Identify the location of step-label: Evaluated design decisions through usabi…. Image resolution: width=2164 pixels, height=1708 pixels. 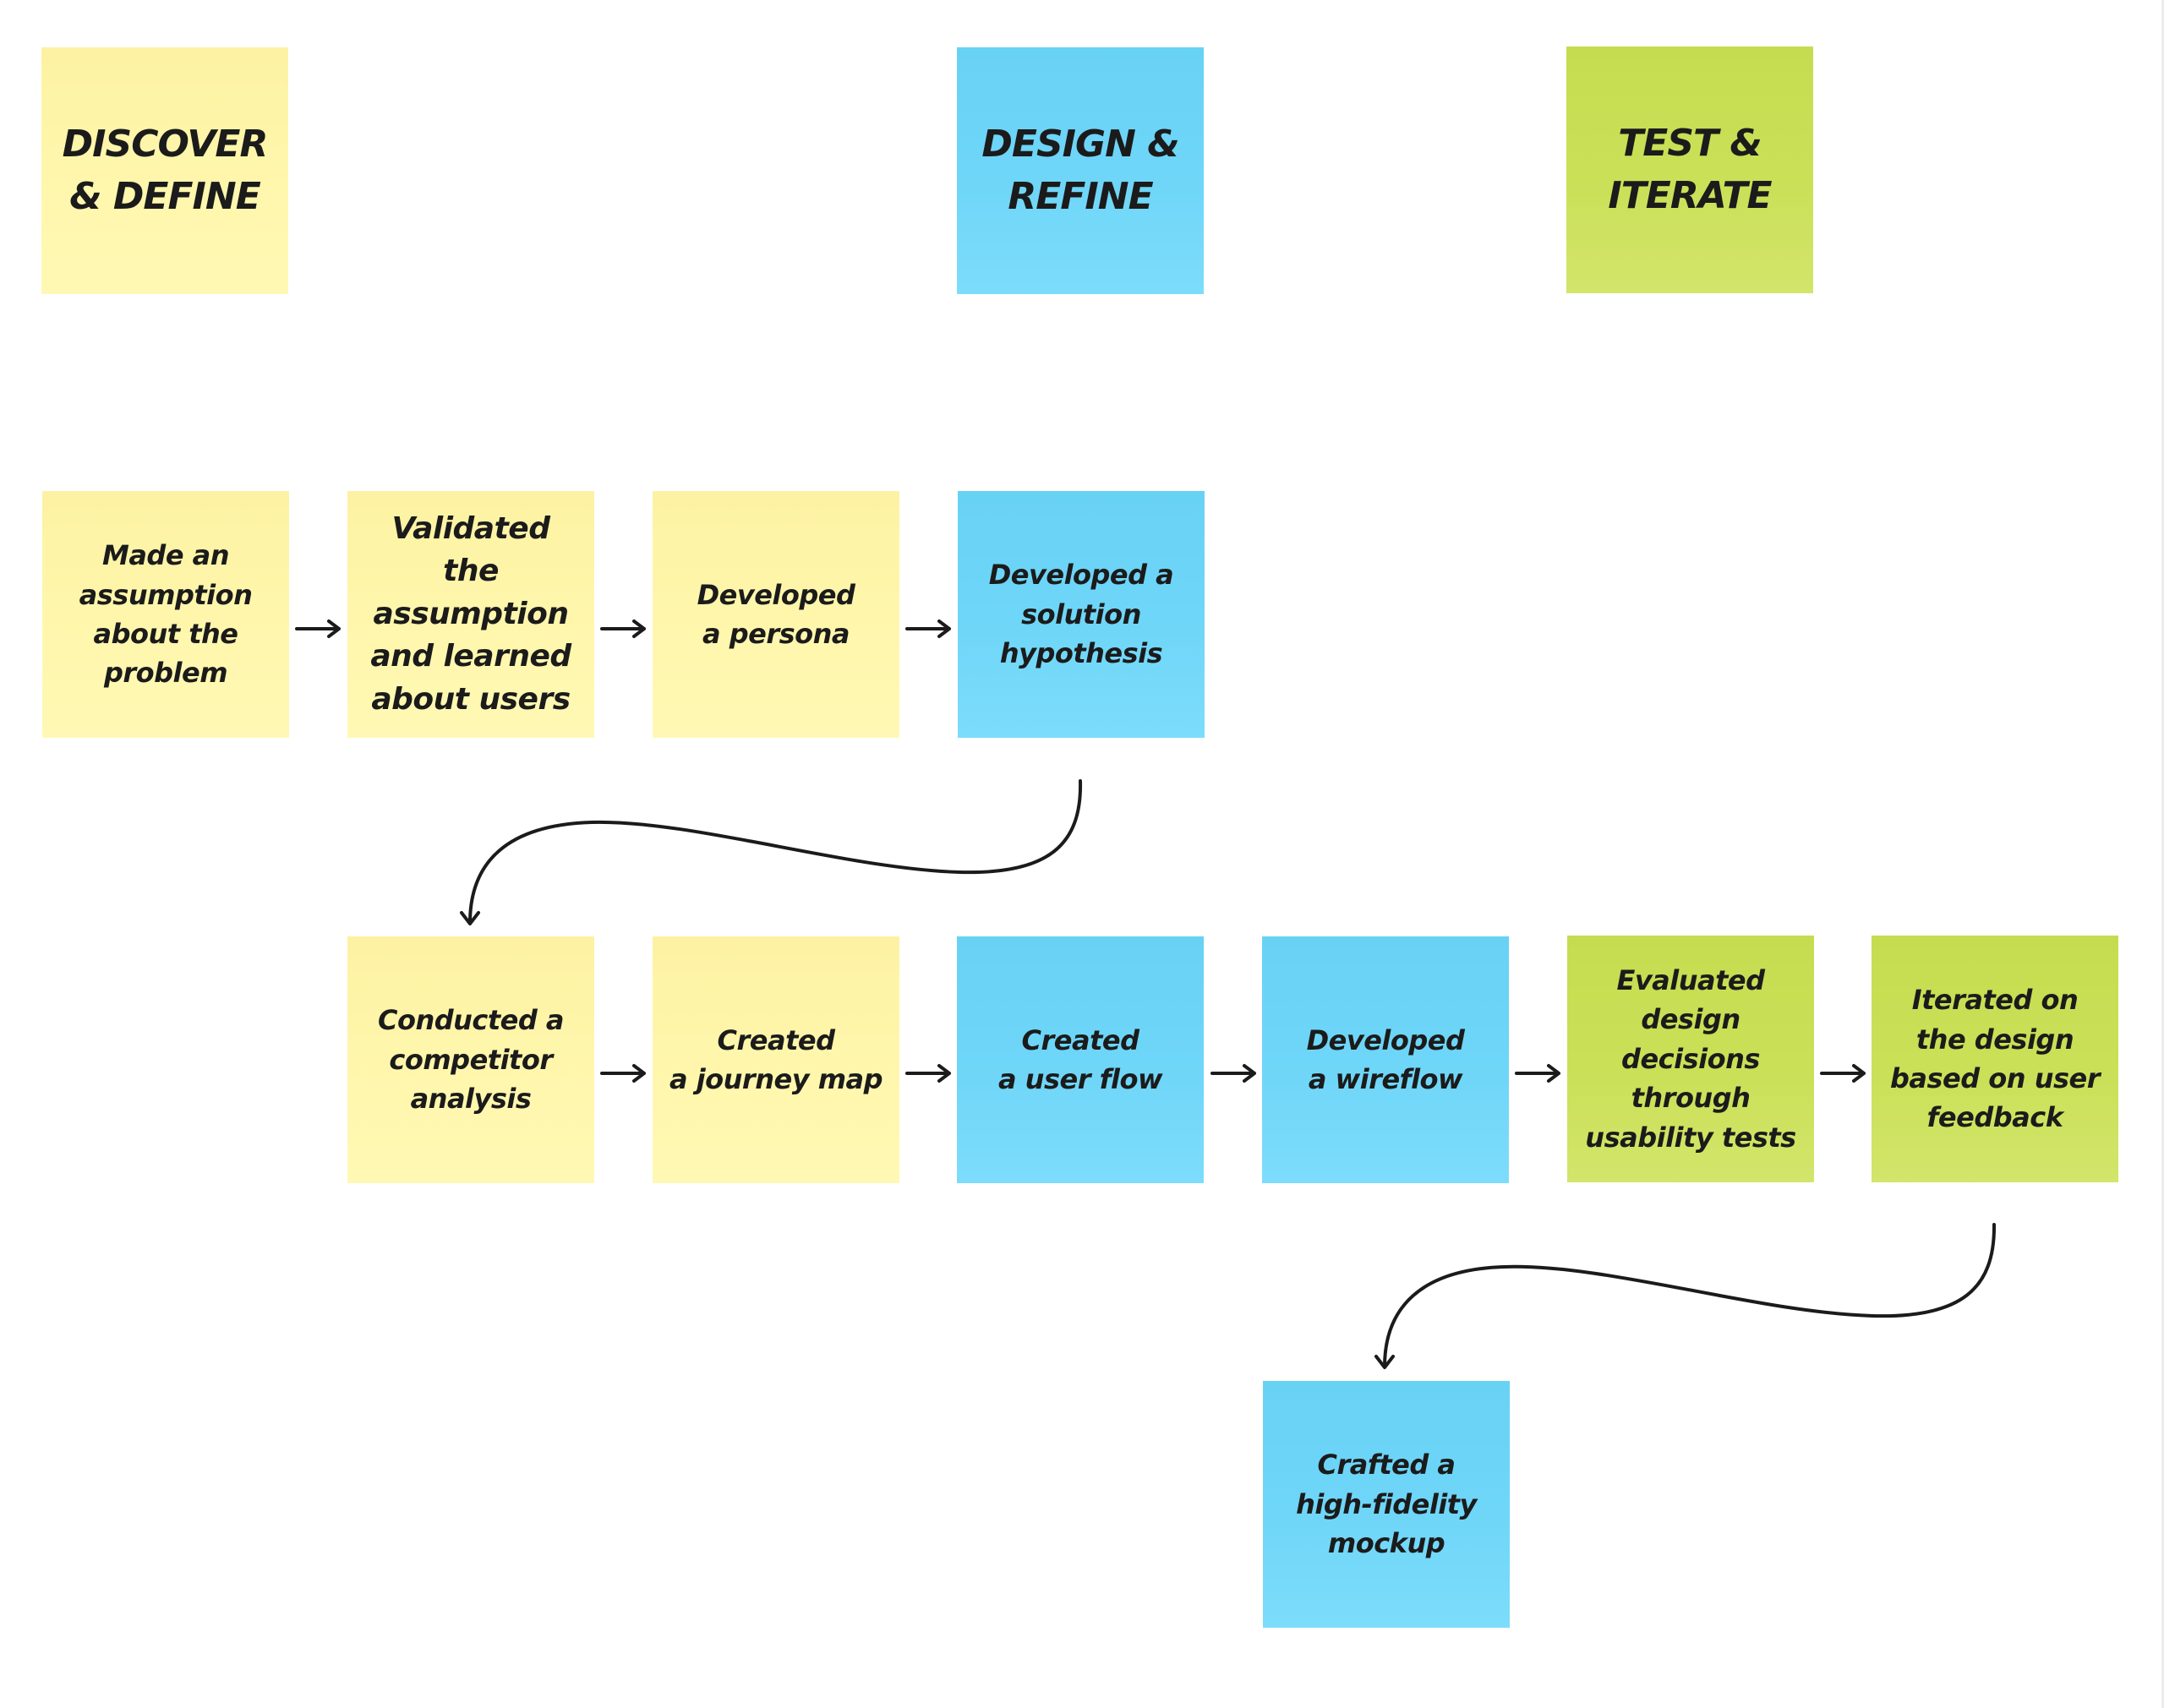
(1691, 1059).